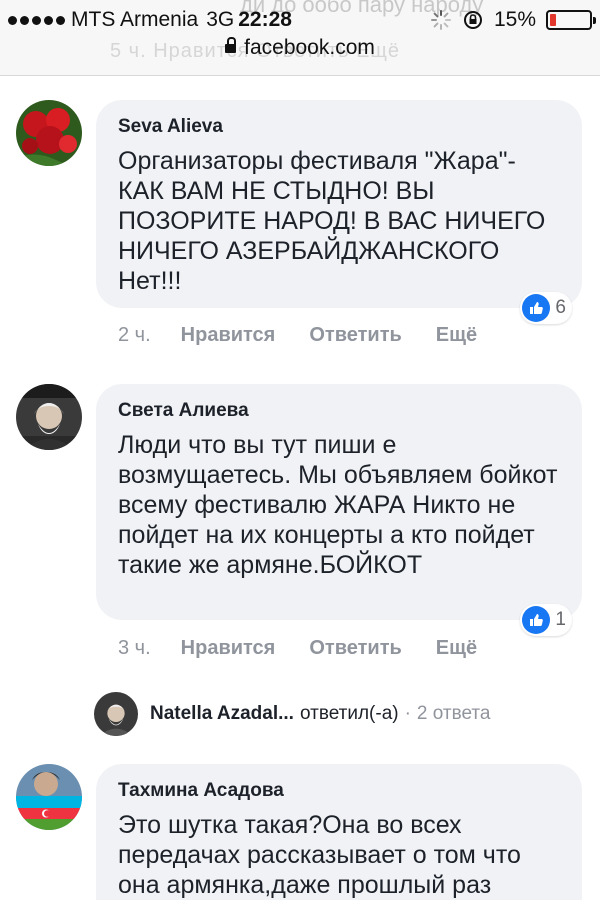 The height and width of the screenshot is (900, 600). I want to click on avatar-sveta-alieva, so click(49, 417).